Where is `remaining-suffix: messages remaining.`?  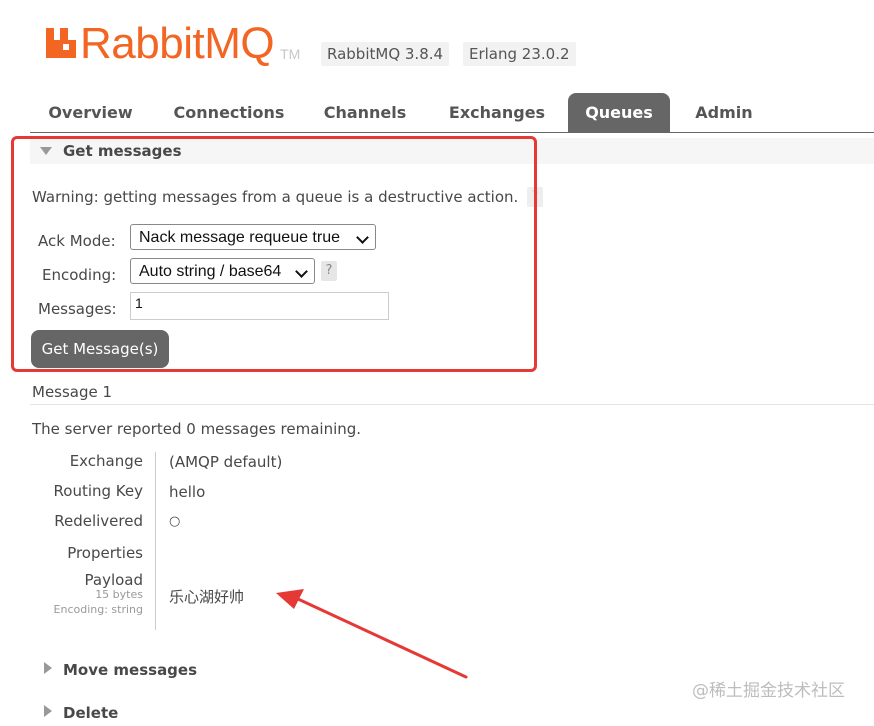 remaining-suffix: messages remaining. is located at coordinates (278, 429).